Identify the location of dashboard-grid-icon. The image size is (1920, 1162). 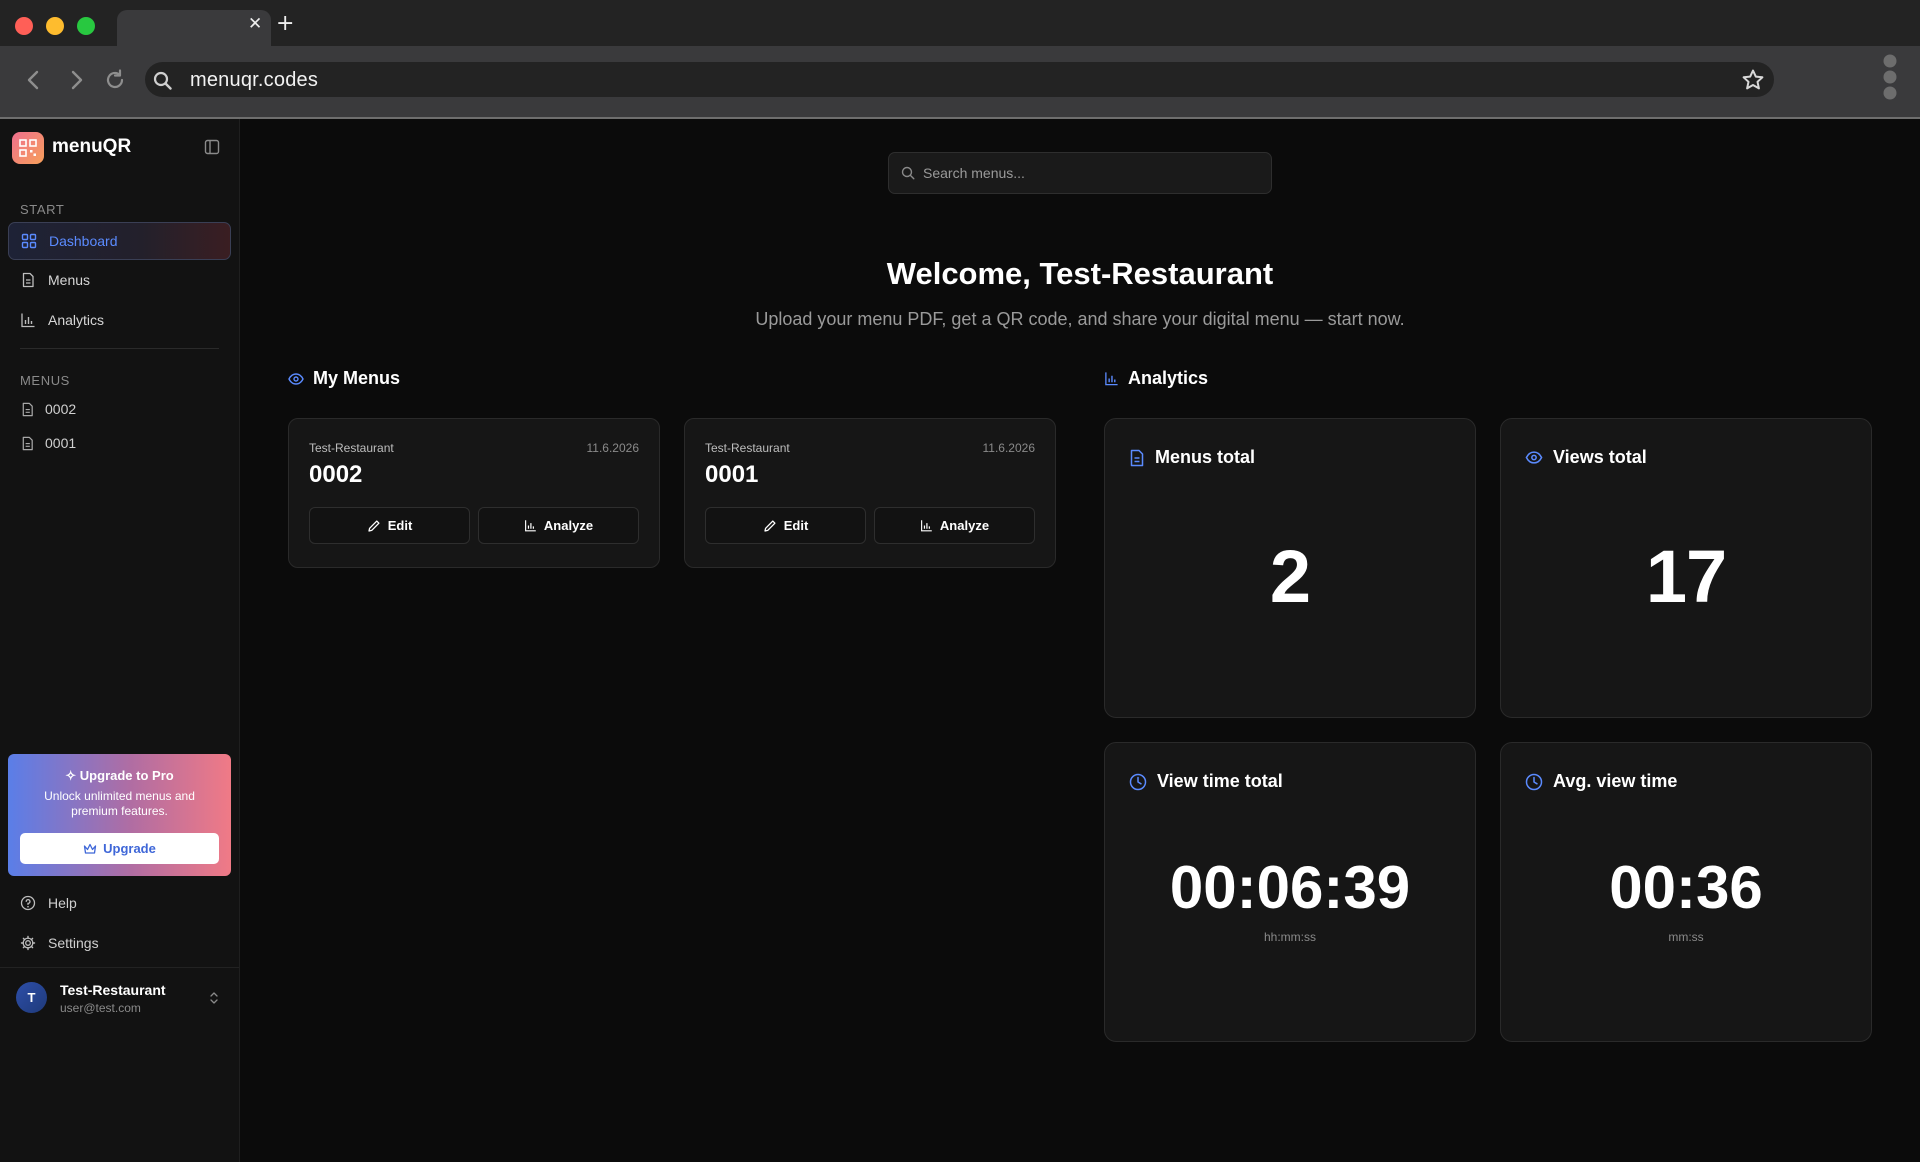
(29, 241).